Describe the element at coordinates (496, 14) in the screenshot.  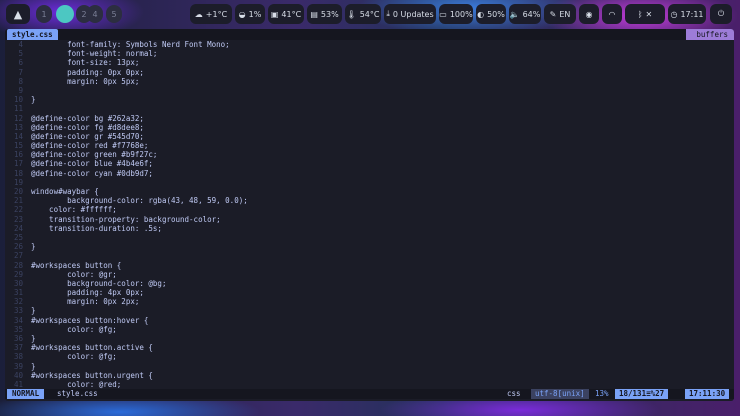
I see `brightness-value: 50%` at that location.